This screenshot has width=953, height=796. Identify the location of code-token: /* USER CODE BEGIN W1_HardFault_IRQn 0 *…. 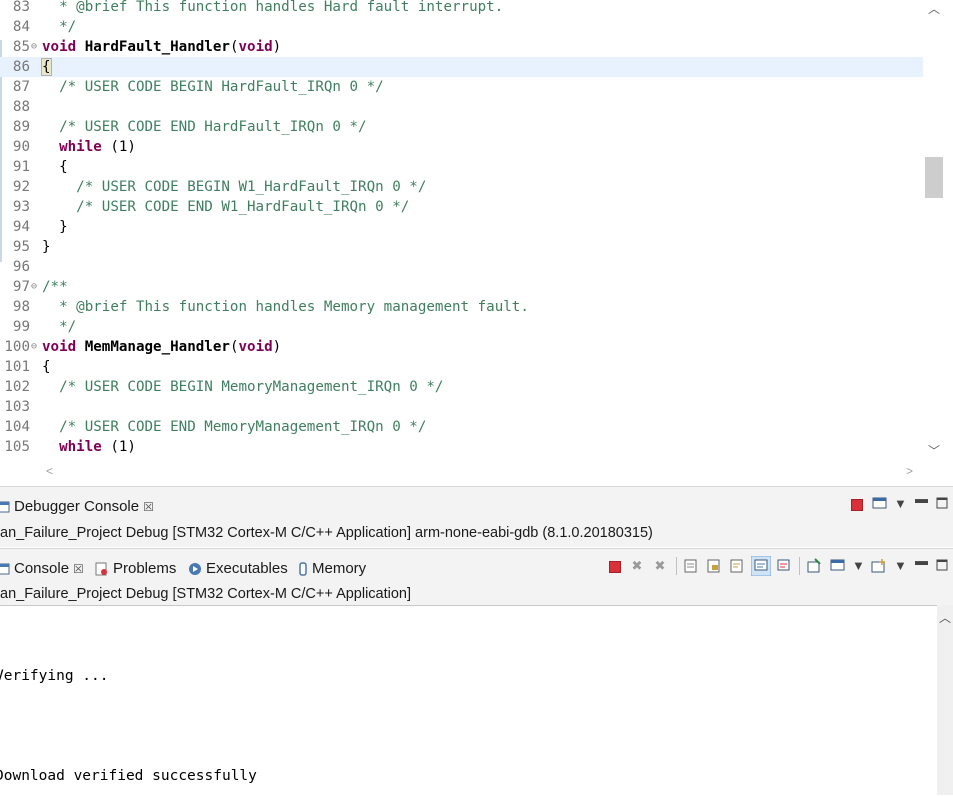
(234, 187).